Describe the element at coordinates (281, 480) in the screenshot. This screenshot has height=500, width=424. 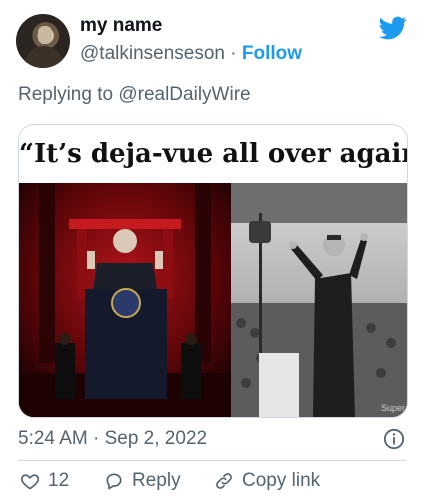
I see `copy-link-label: Copy link` at that location.